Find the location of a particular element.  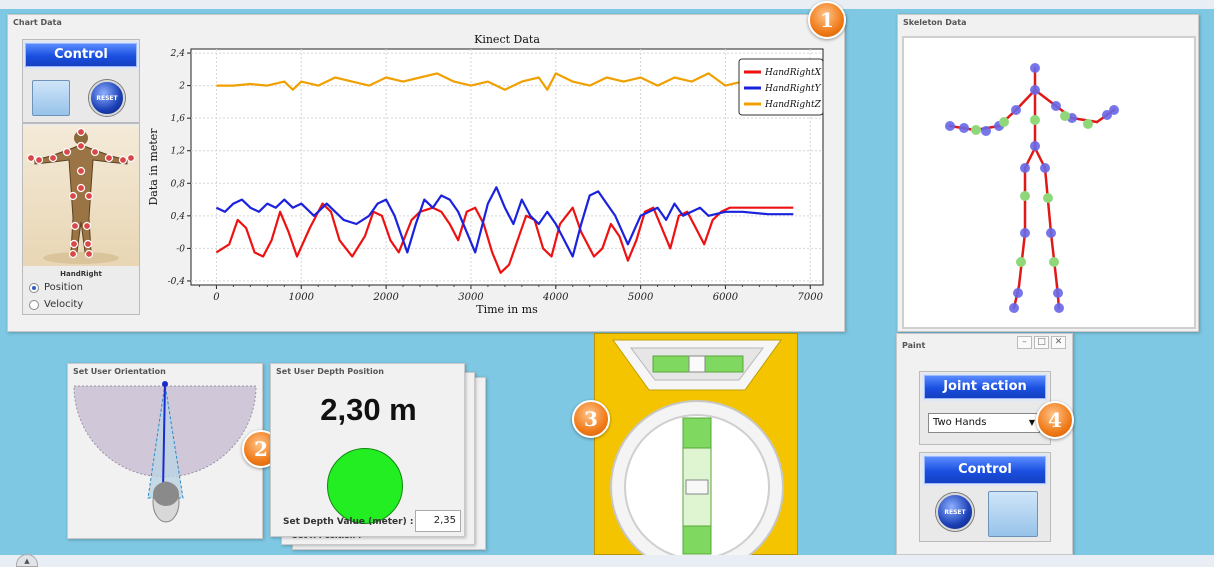

square-button is located at coordinates (51, 98).